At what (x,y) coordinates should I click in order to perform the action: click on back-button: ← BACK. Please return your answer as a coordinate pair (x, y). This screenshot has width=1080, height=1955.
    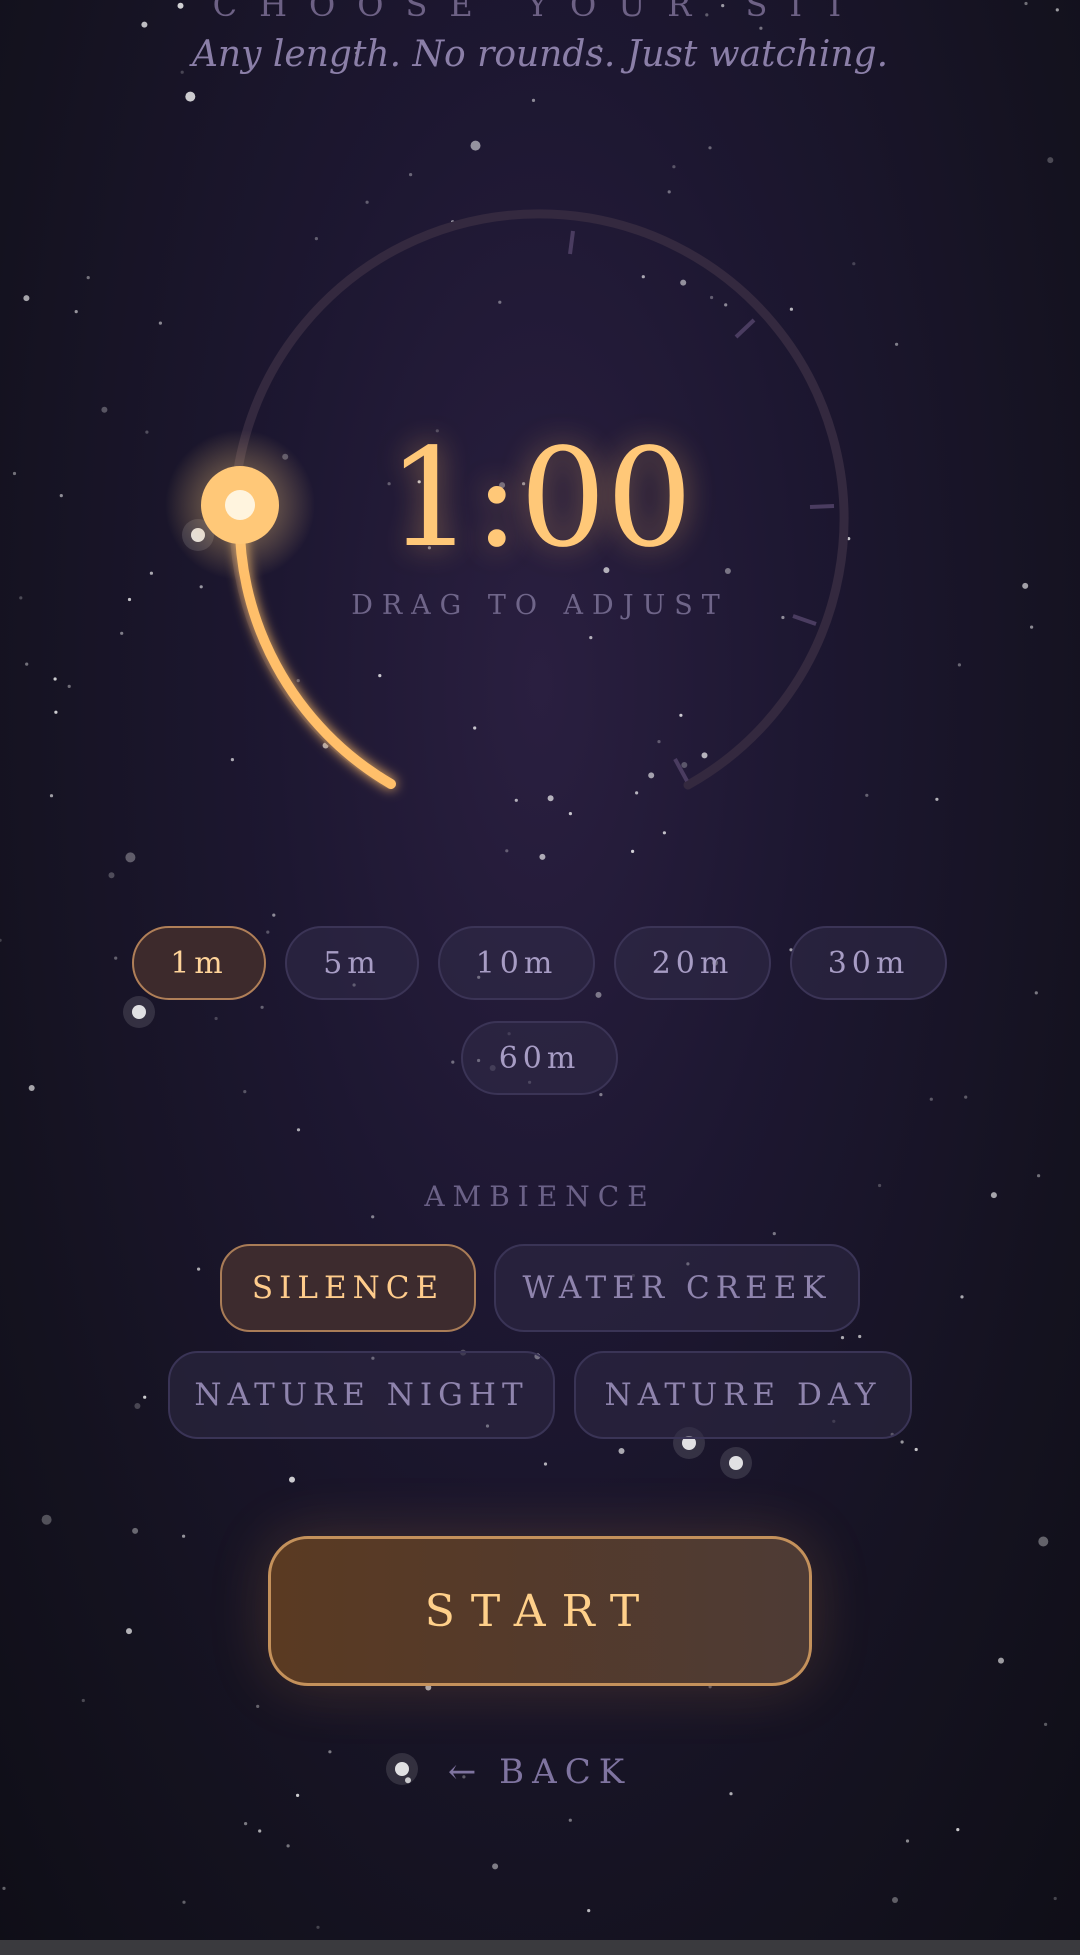
    Looking at the image, I should click on (540, 1772).